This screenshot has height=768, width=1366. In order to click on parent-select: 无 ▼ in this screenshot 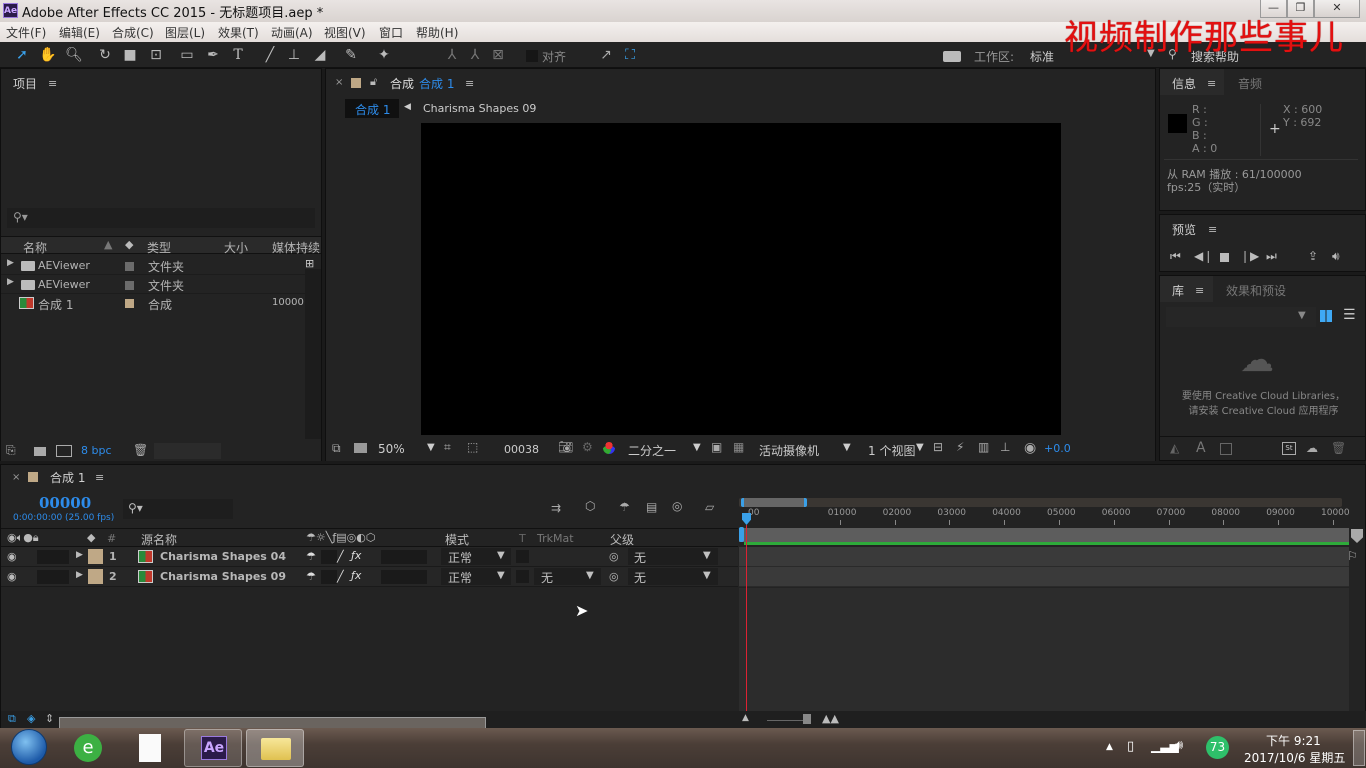, I will do `click(673, 576)`.